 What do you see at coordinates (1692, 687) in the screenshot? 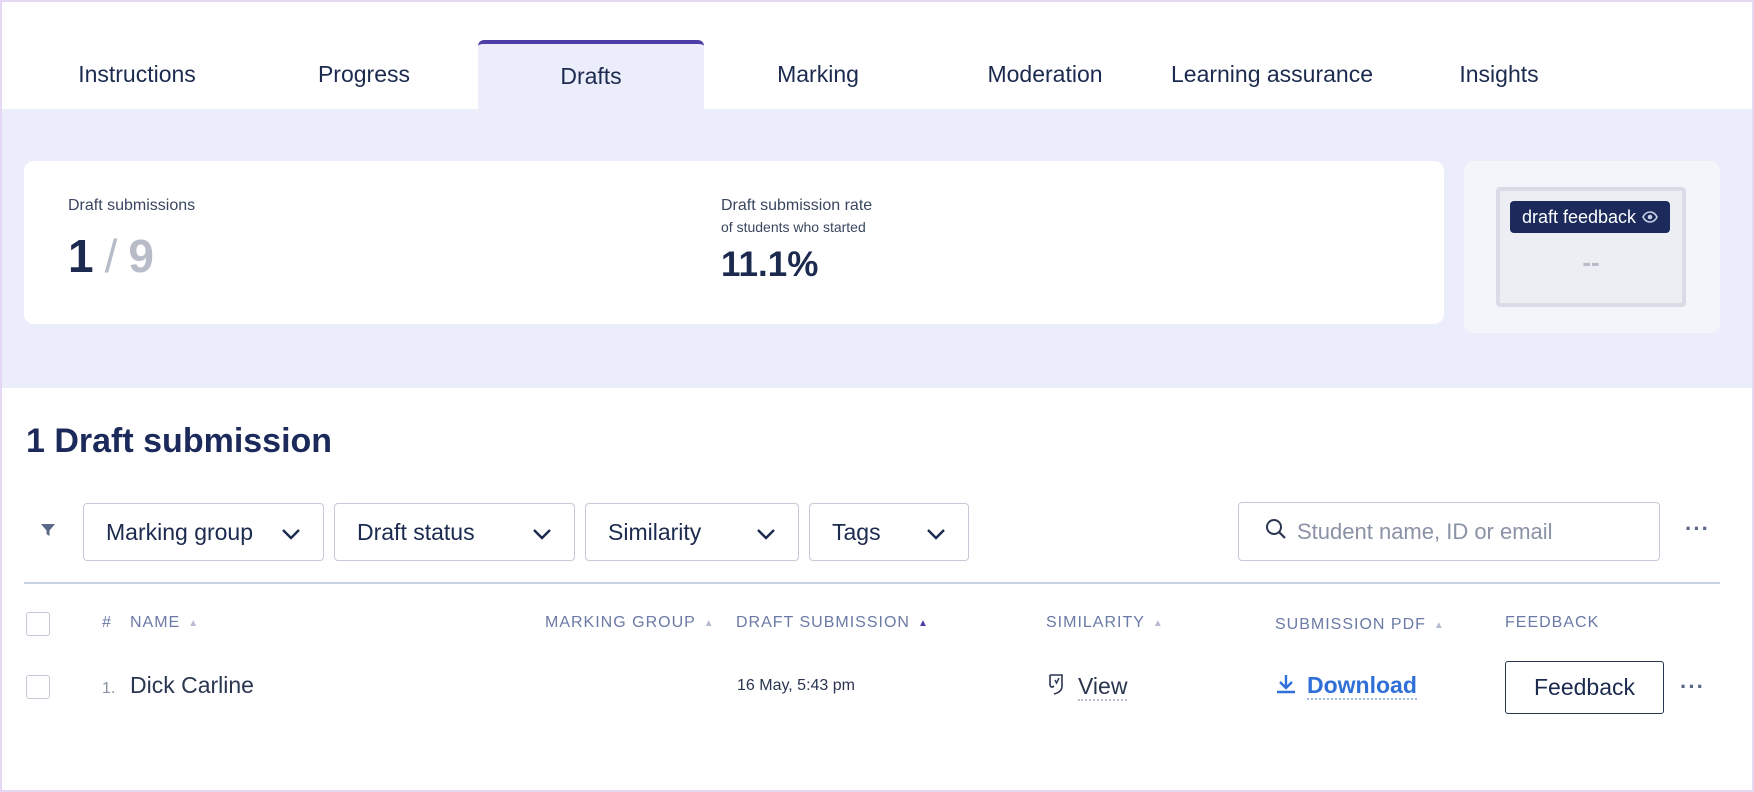
I see `row-more-button: ···` at bounding box center [1692, 687].